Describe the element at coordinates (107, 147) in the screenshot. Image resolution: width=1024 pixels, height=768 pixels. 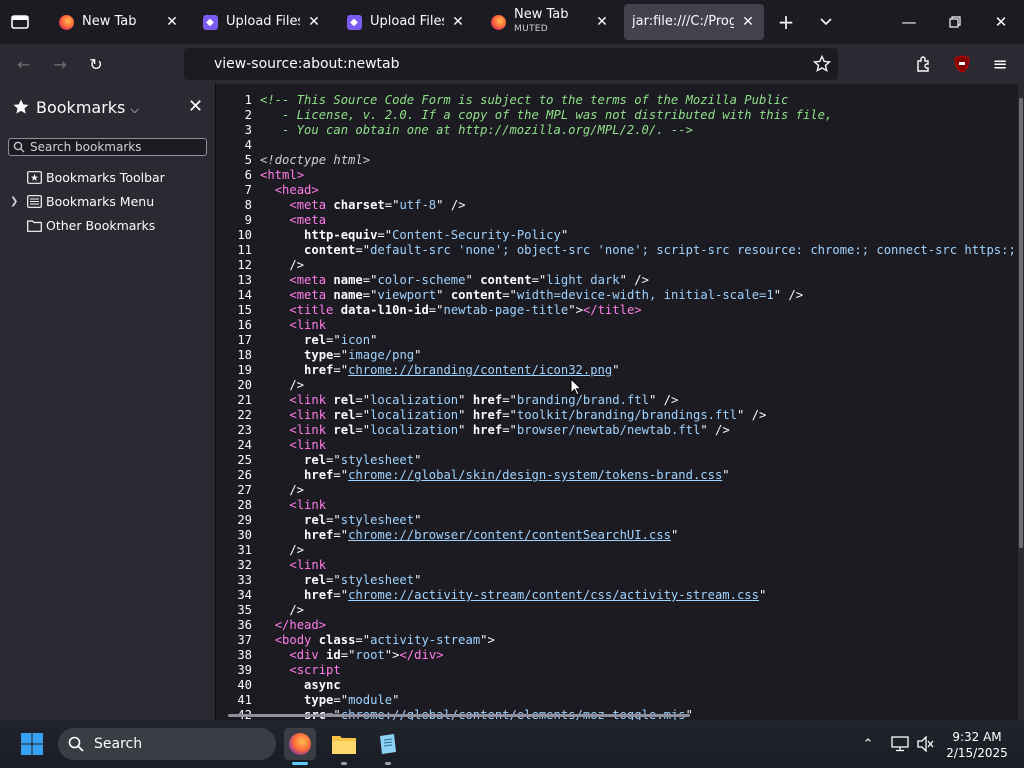
I see `bookmarks-search-input: Search bookmarks` at that location.